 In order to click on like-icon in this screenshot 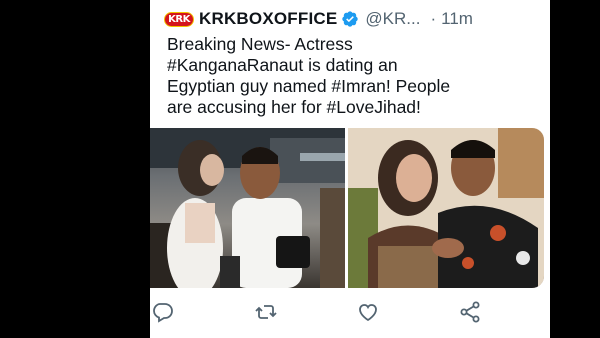, I will do `click(368, 312)`.